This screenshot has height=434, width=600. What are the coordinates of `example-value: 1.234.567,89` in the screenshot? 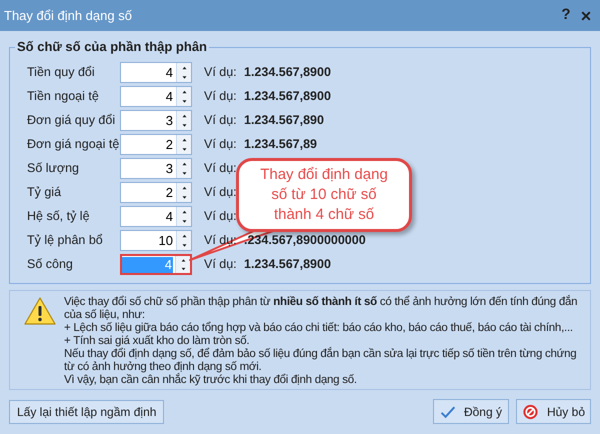 It's located at (280, 145).